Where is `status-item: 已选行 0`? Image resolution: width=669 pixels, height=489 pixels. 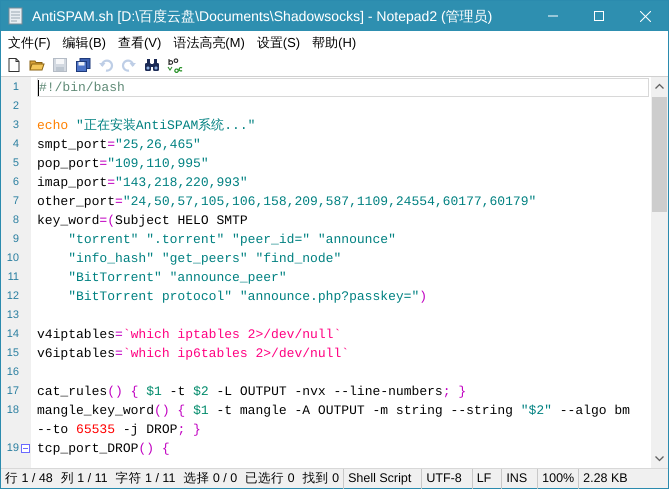 status-item: 已选行 0 is located at coordinates (270, 479).